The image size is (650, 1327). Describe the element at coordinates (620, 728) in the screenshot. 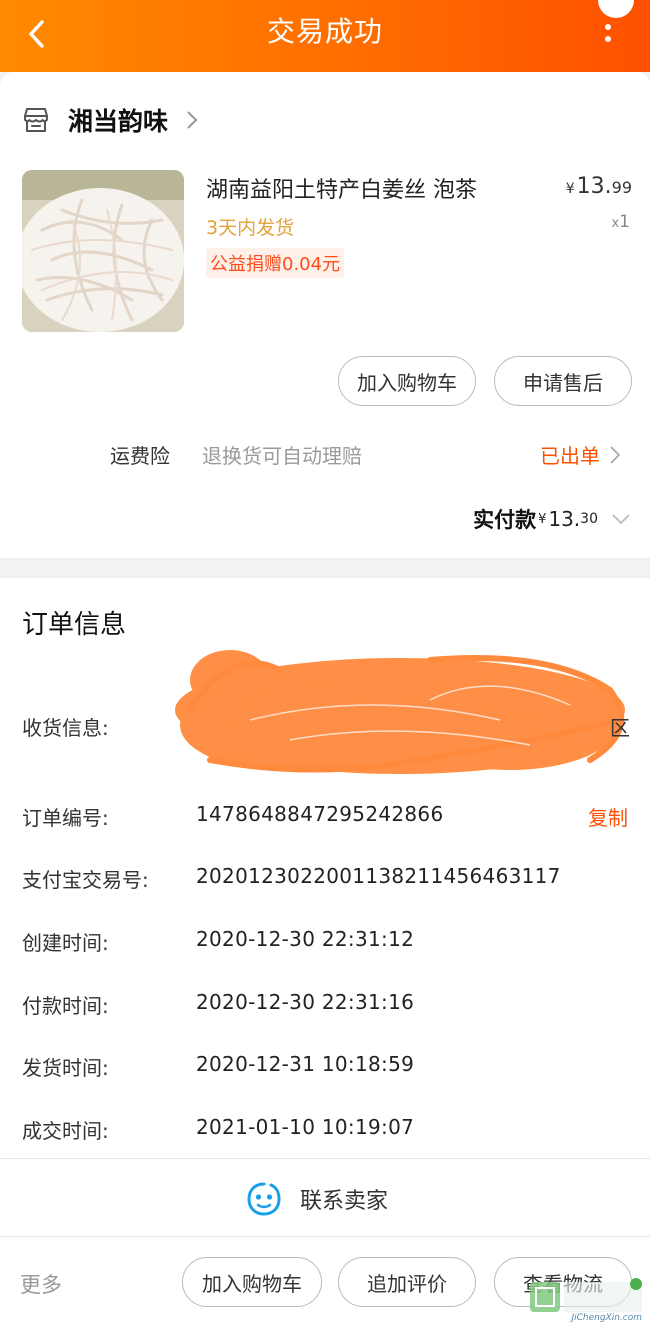

I see `address-tail: 区` at that location.